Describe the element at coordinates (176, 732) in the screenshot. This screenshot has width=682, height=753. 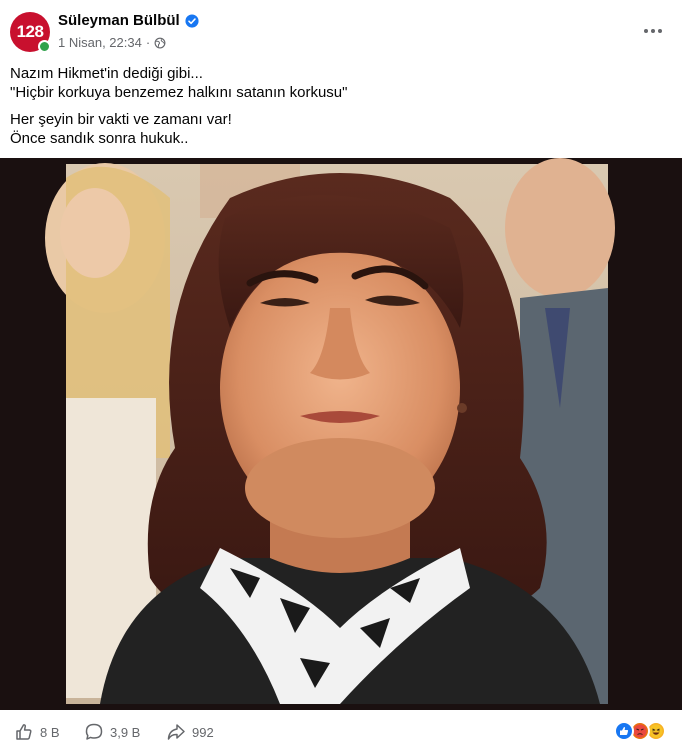
I see `share-icon` at that location.